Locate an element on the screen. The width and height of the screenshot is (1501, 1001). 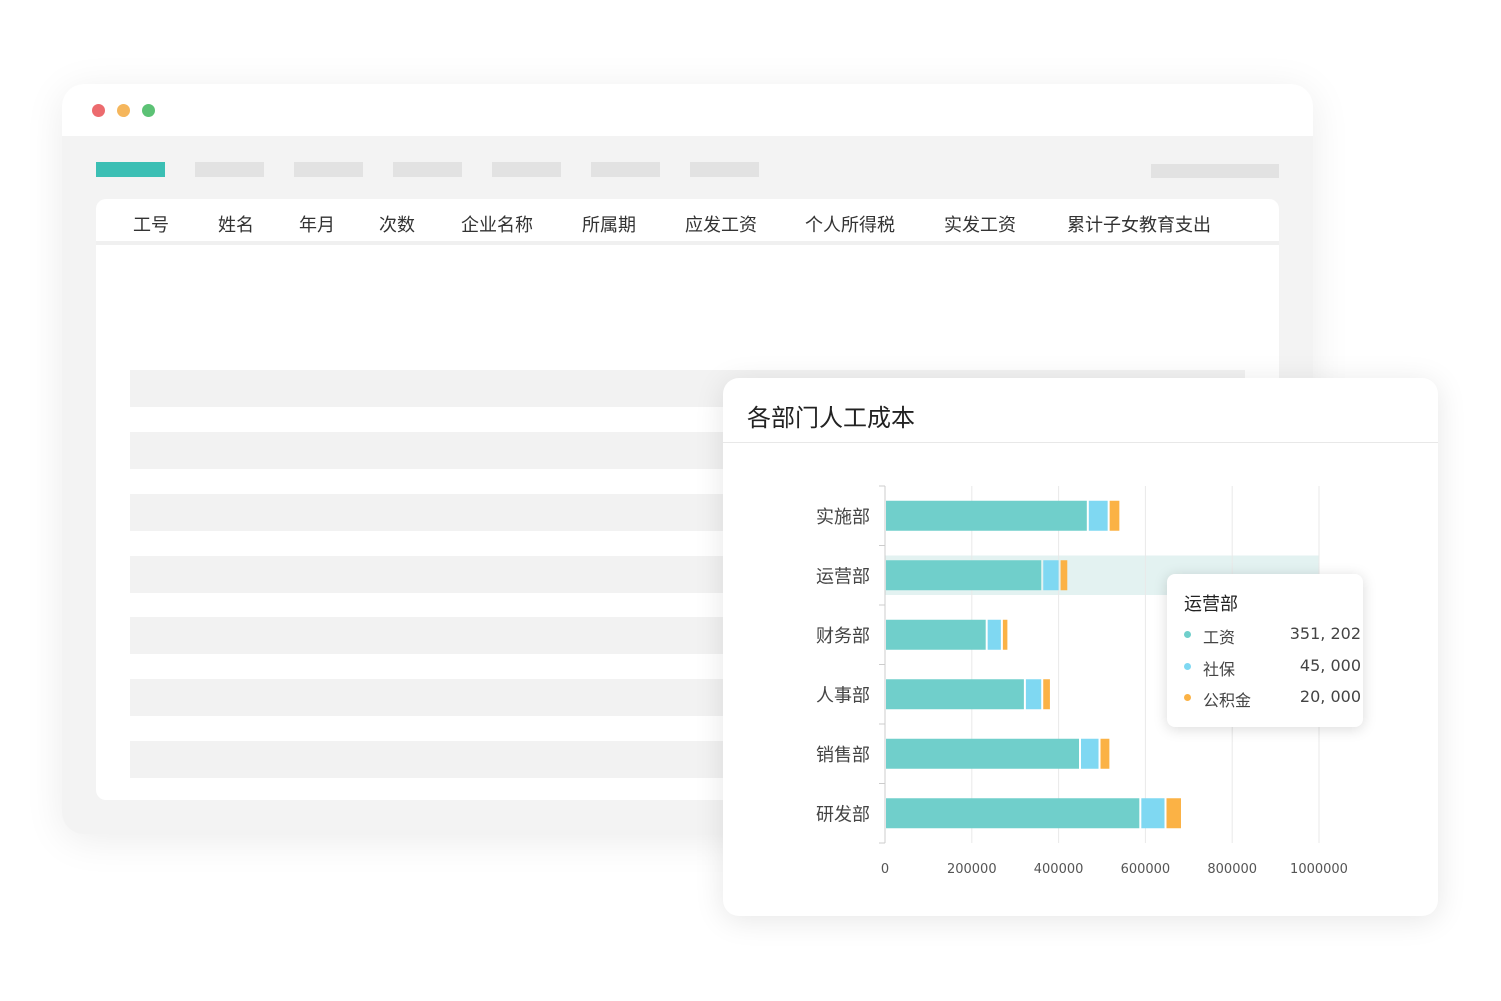
maximize-window-dot is located at coordinates (148, 110).